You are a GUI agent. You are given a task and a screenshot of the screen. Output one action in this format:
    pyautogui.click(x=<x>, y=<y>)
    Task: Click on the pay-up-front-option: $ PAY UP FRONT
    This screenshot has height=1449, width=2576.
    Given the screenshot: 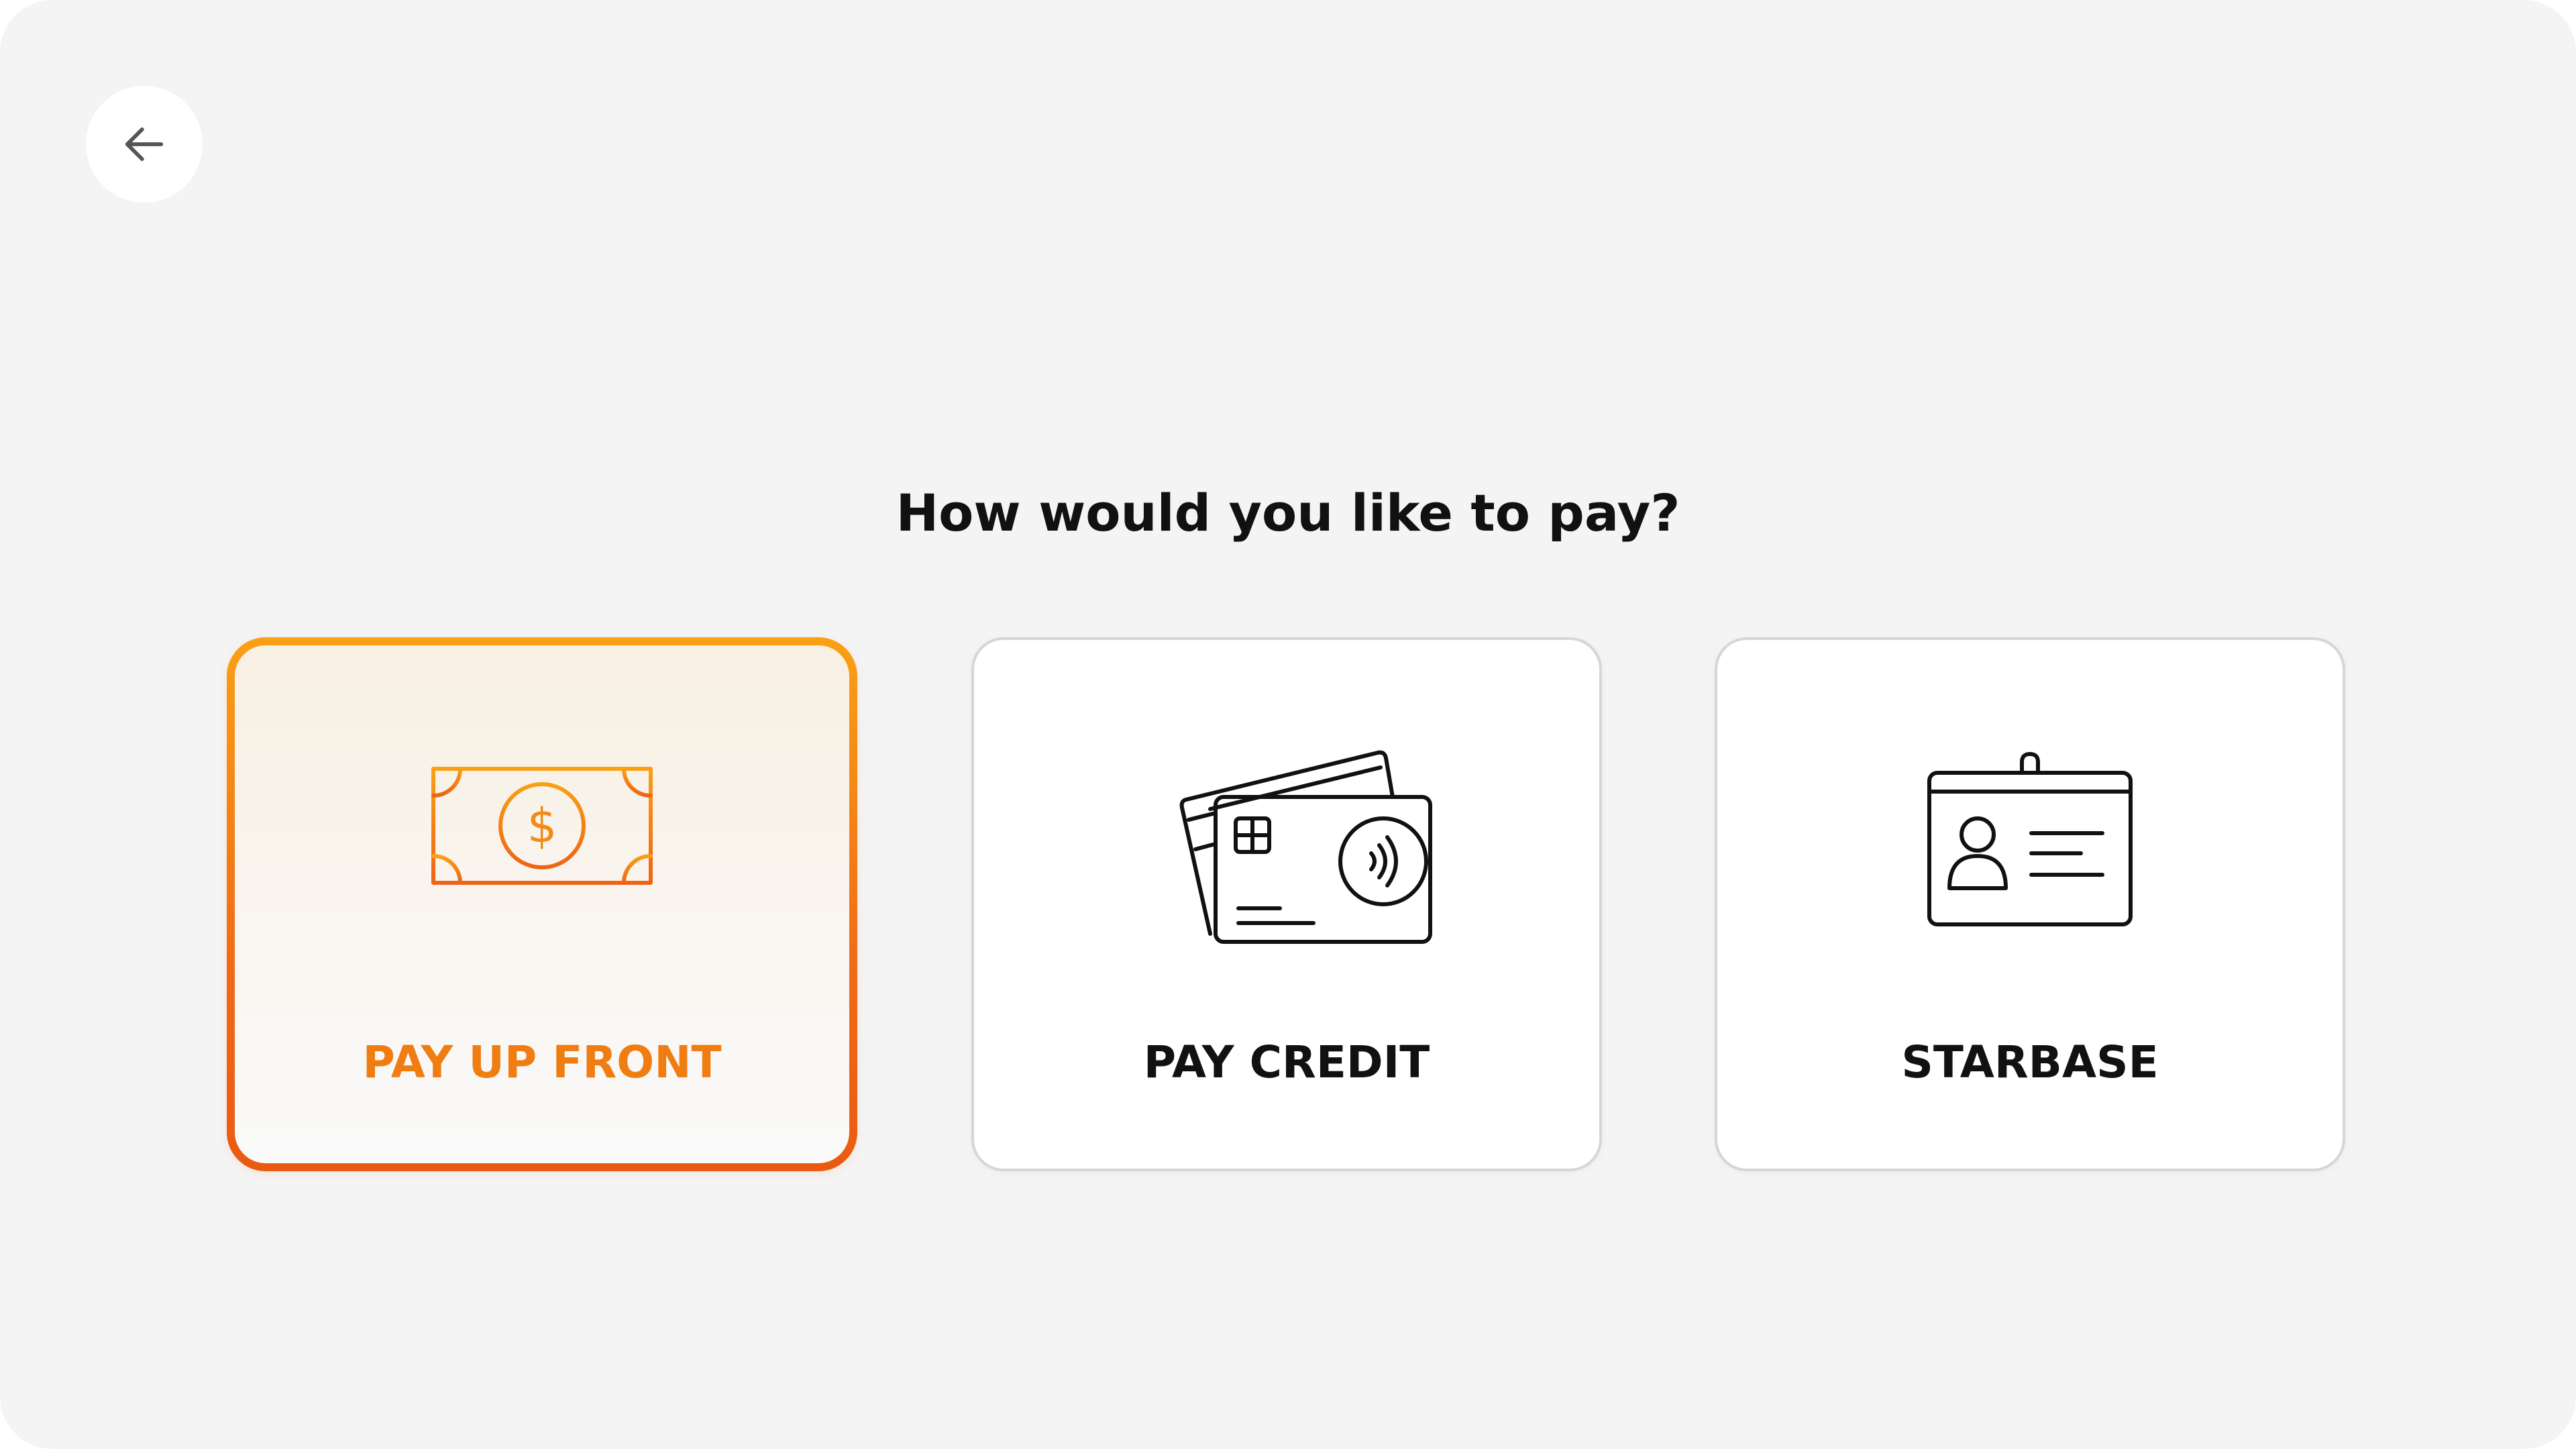 What is the action you would take?
    pyautogui.click(x=542, y=904)
    